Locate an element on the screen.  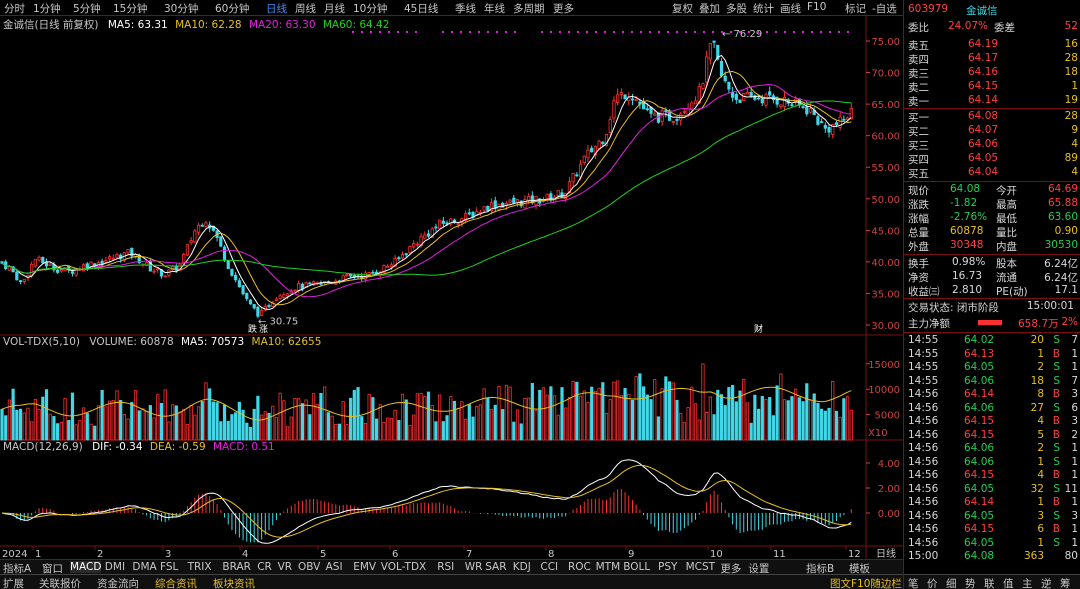
stat-label: 涨跌 is located at coordinates (918, 205).